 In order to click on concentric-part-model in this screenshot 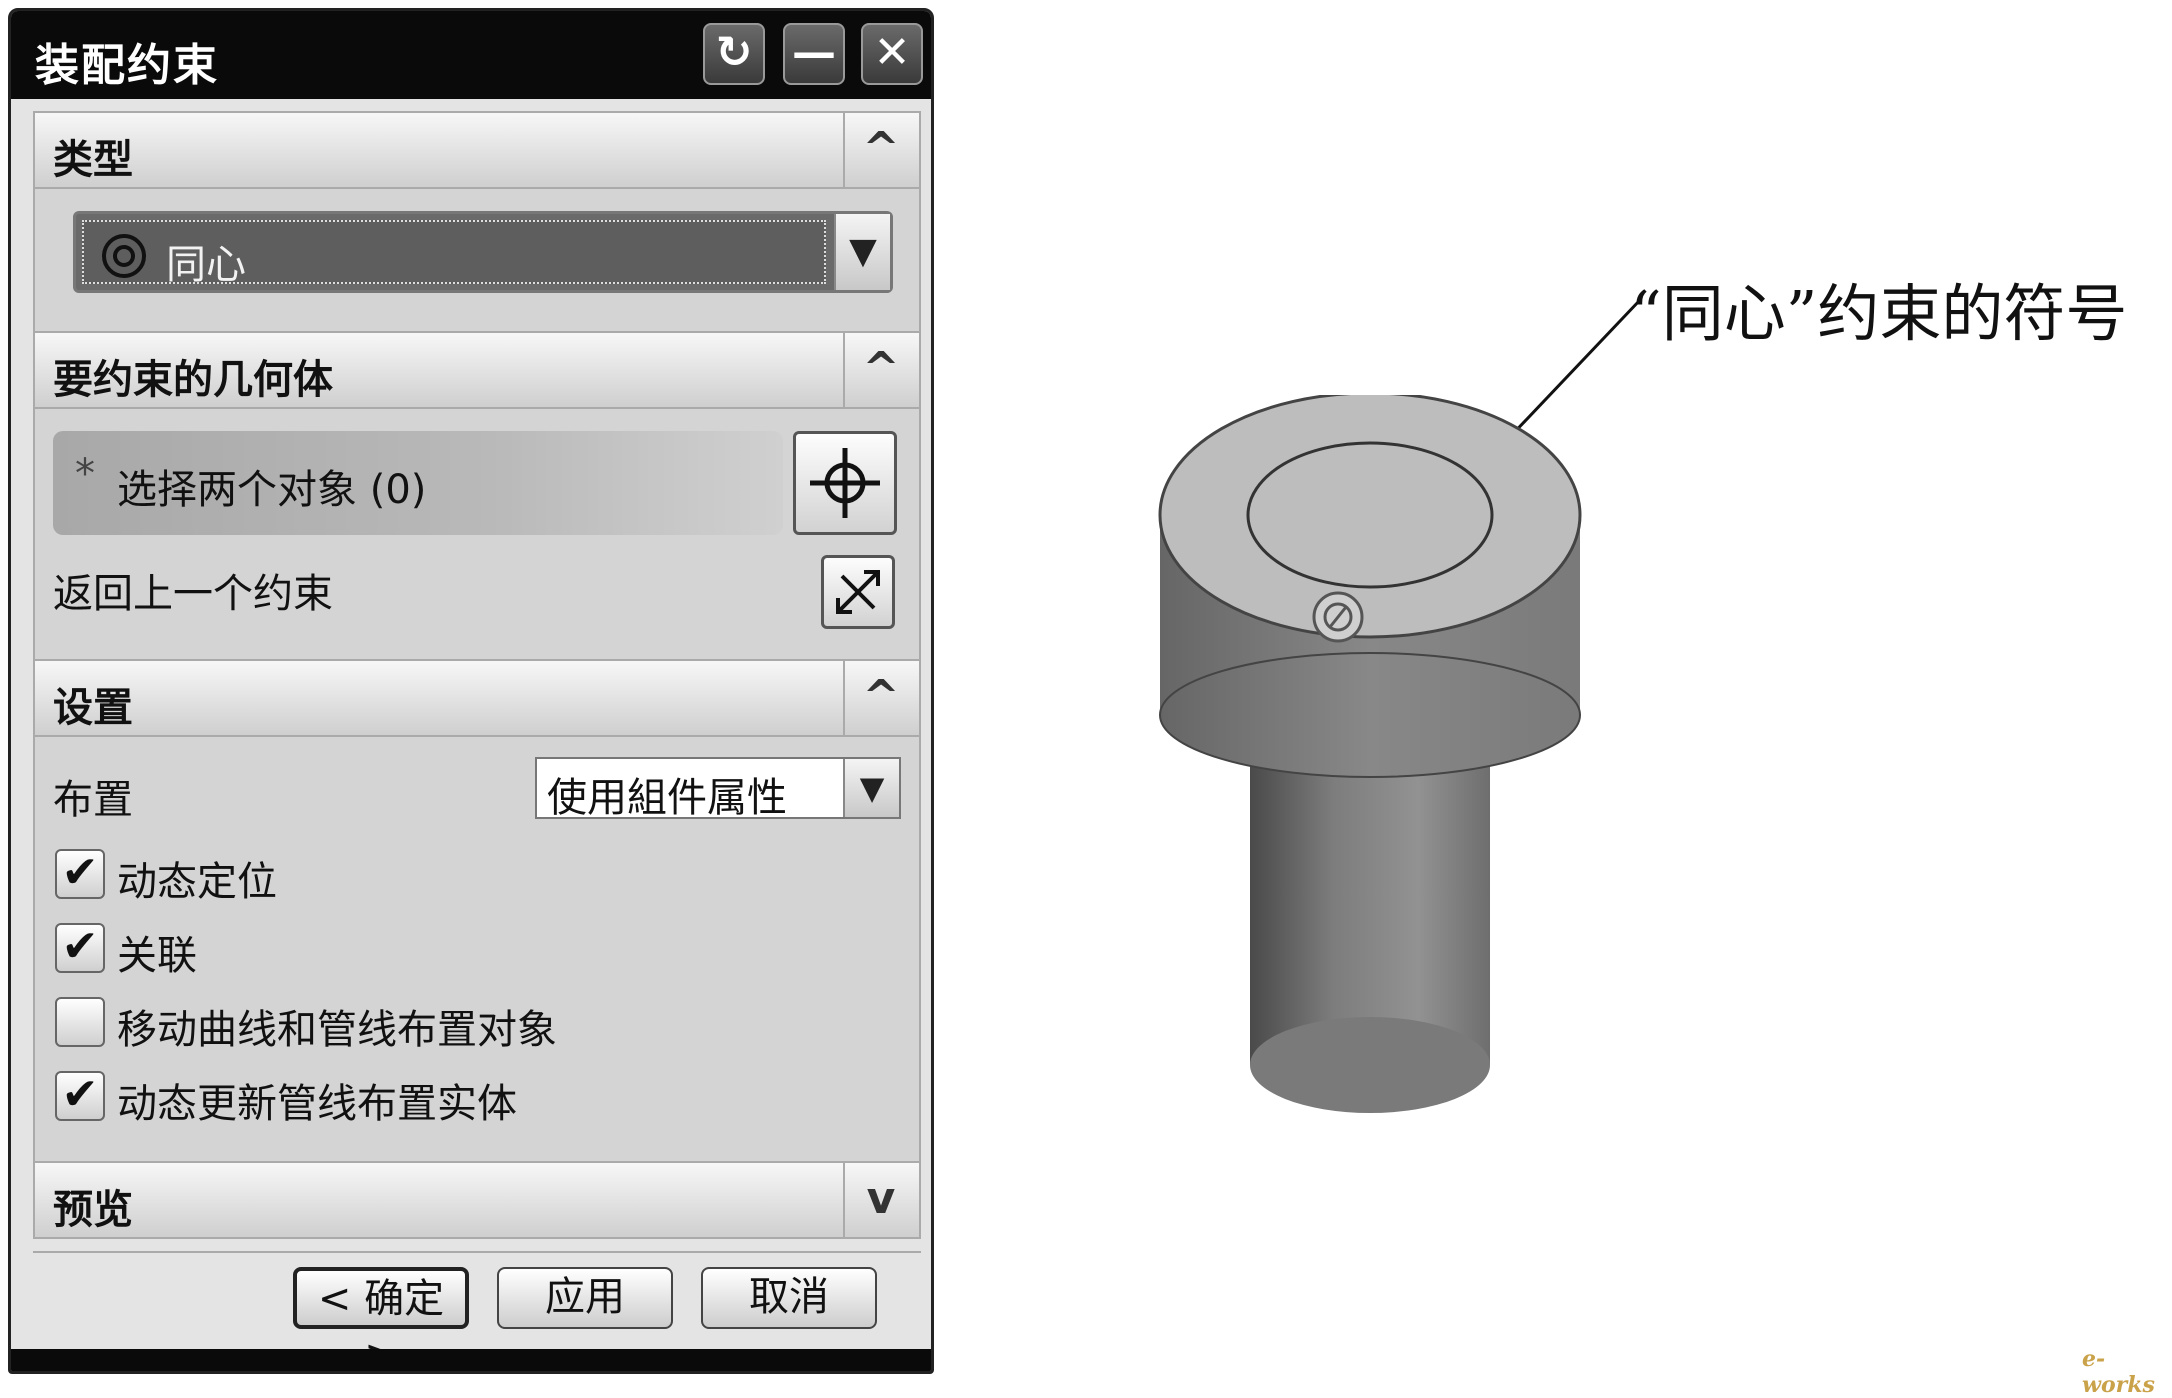, I will do `click(1370, 754)`.